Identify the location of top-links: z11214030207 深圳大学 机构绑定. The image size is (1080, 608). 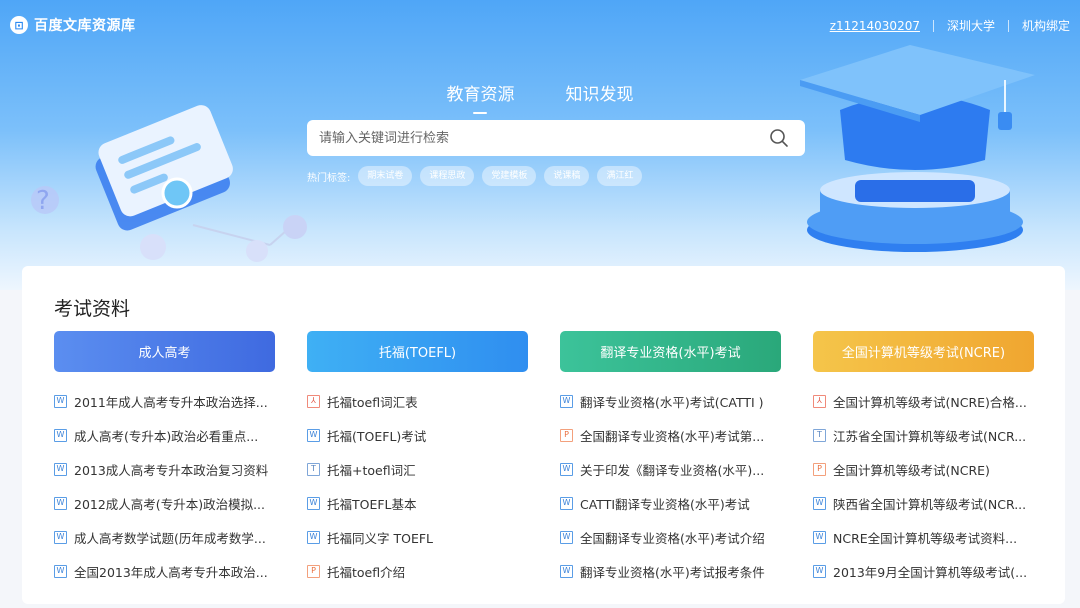
(950, 25).